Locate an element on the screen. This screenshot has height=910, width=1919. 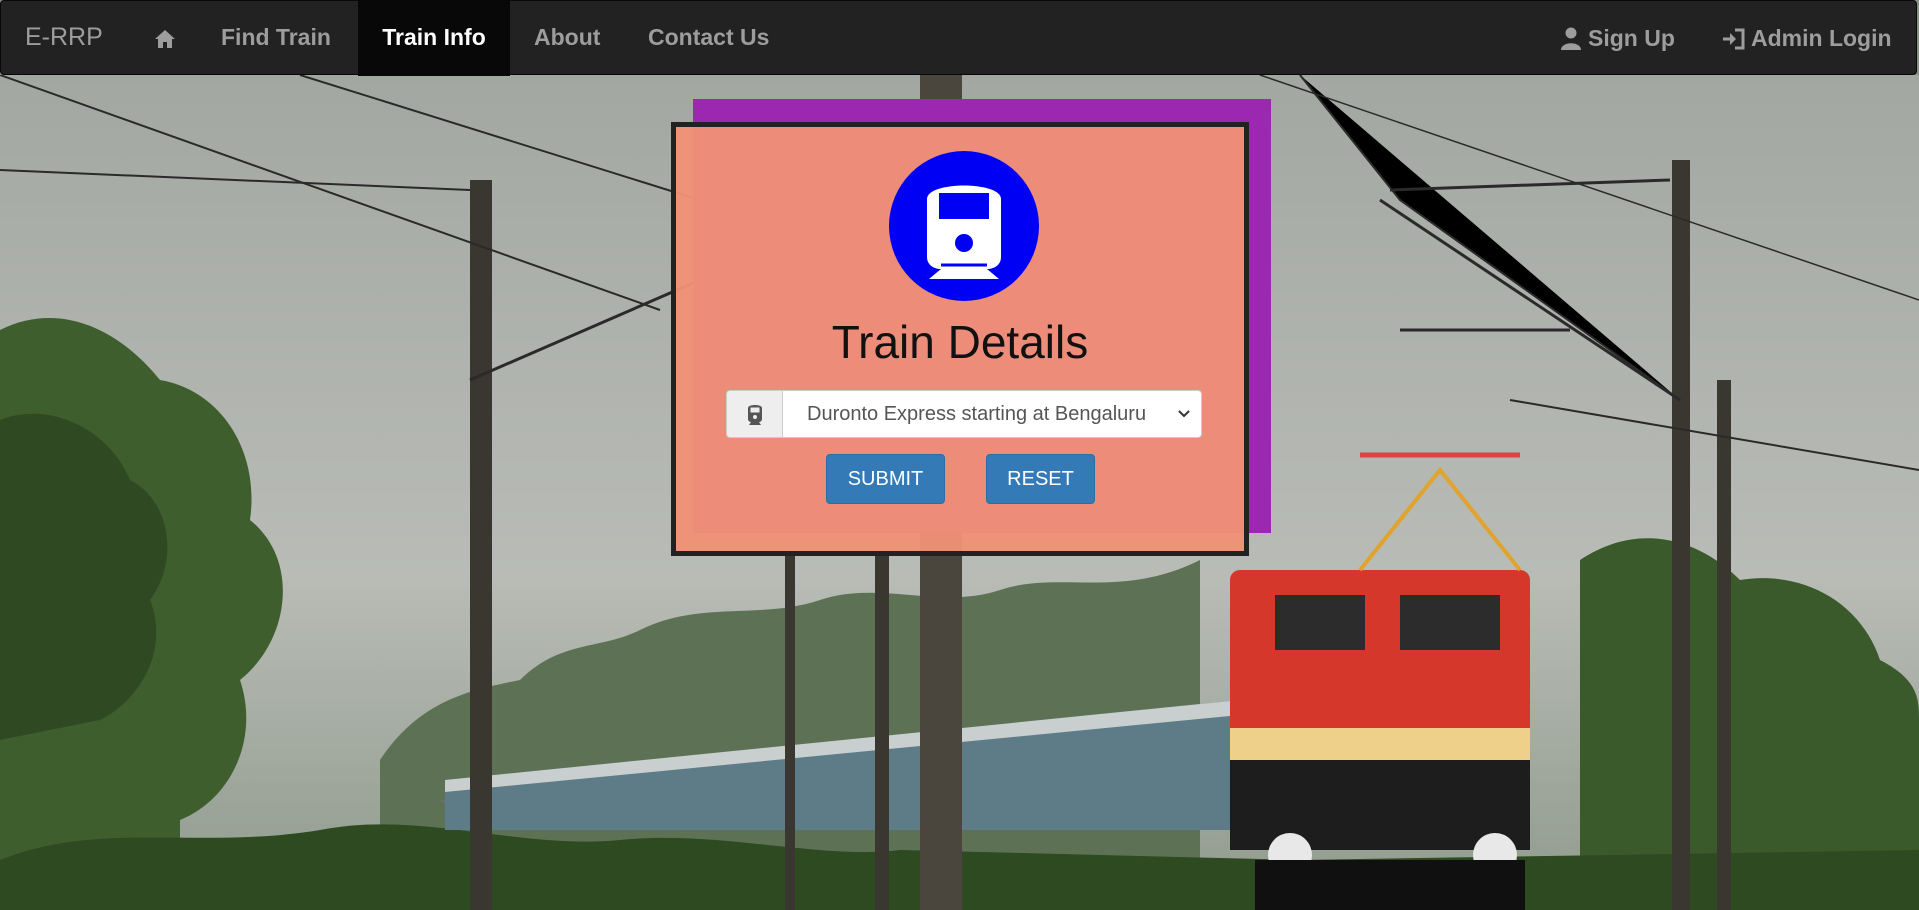
nav-admin-login: Admin Login is located at coordinates (1806, 38).